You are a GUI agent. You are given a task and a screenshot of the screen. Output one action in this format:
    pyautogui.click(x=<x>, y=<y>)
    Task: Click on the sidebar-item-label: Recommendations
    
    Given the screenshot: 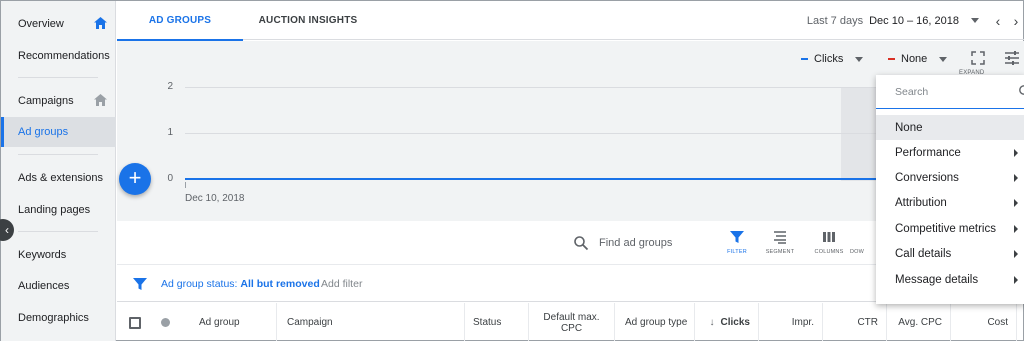 What is the action you would take?
    pyautogui.click(x=64, y=56)
    